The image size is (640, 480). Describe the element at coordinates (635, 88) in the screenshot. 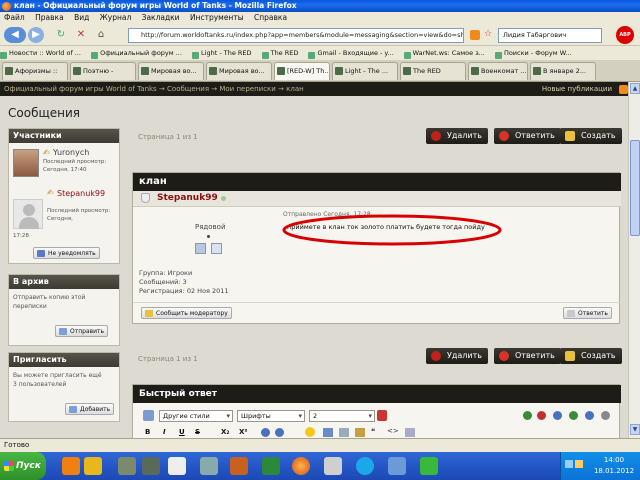

I see `scroll-up-arrow: ▲` at that location.